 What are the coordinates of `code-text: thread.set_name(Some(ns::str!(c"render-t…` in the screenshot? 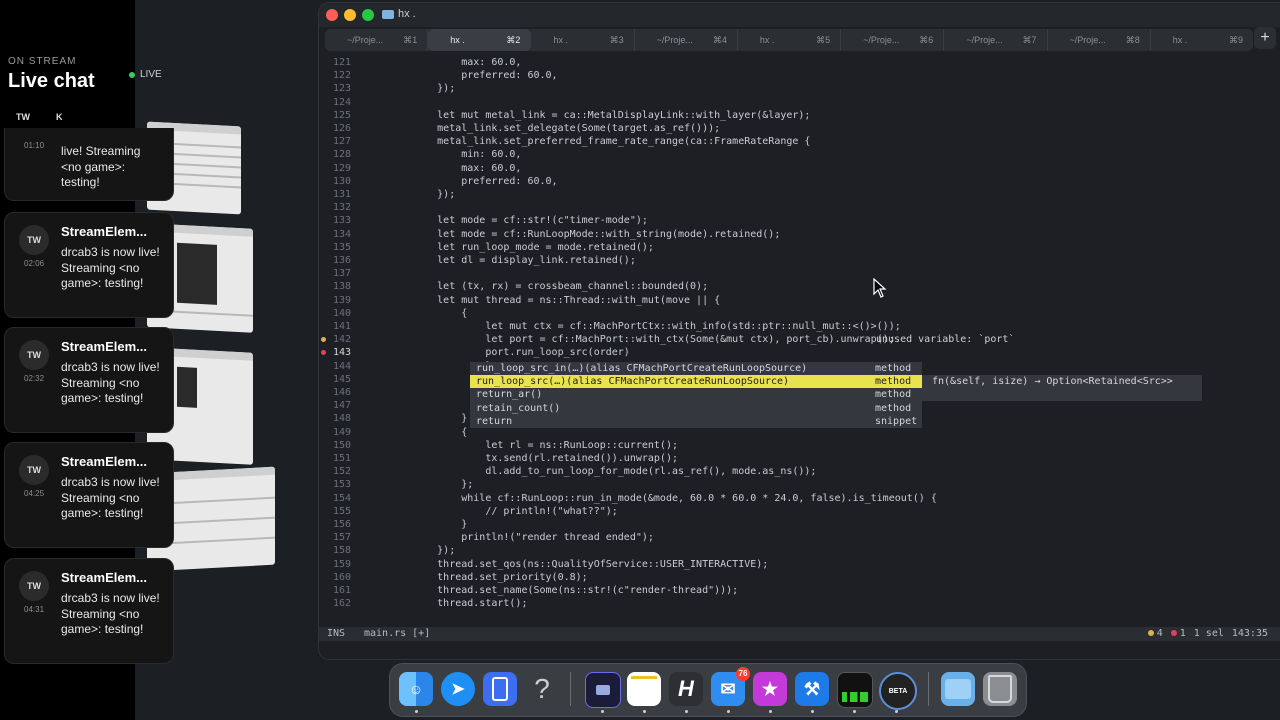 It's located at (564, 590).